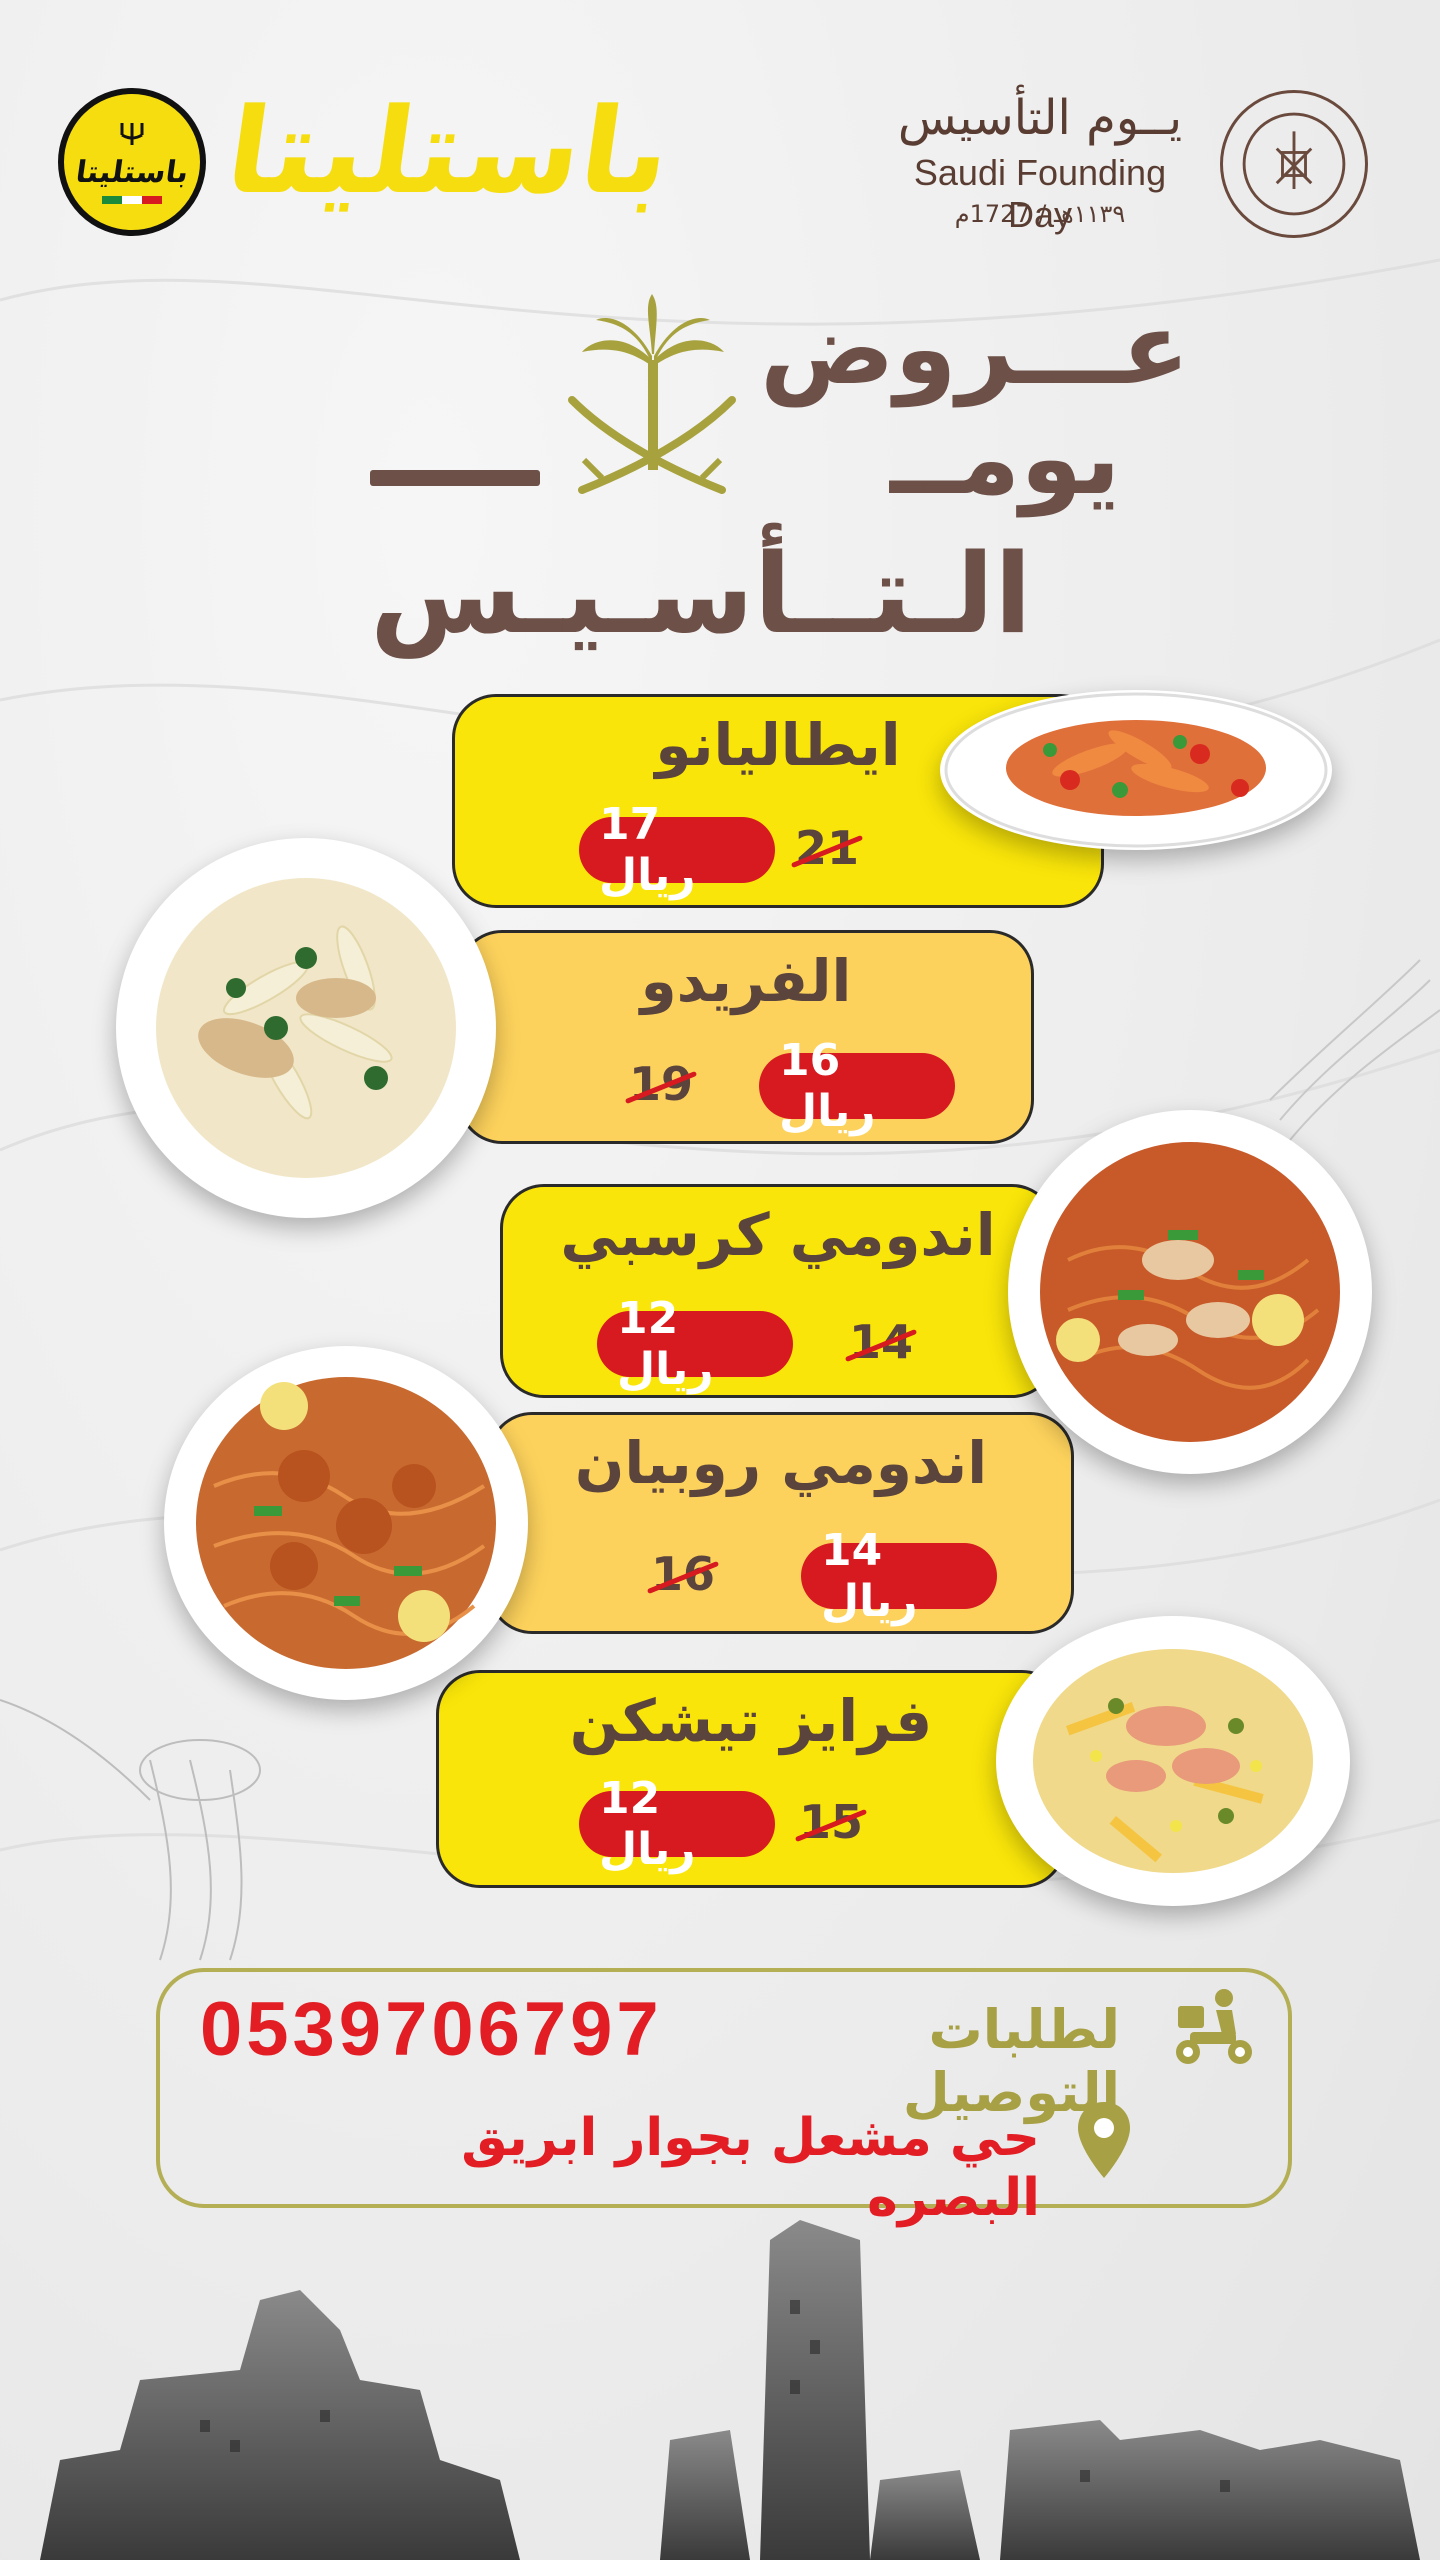  Describe the element at coordinates (781, 1523) in the screenshot. I see `menu-card-indomie-shrimp: اندومي روبيان 14 ريال 16` at that location.